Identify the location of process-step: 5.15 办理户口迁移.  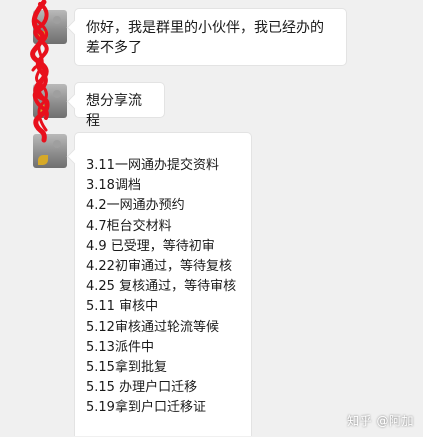
(142, 388).